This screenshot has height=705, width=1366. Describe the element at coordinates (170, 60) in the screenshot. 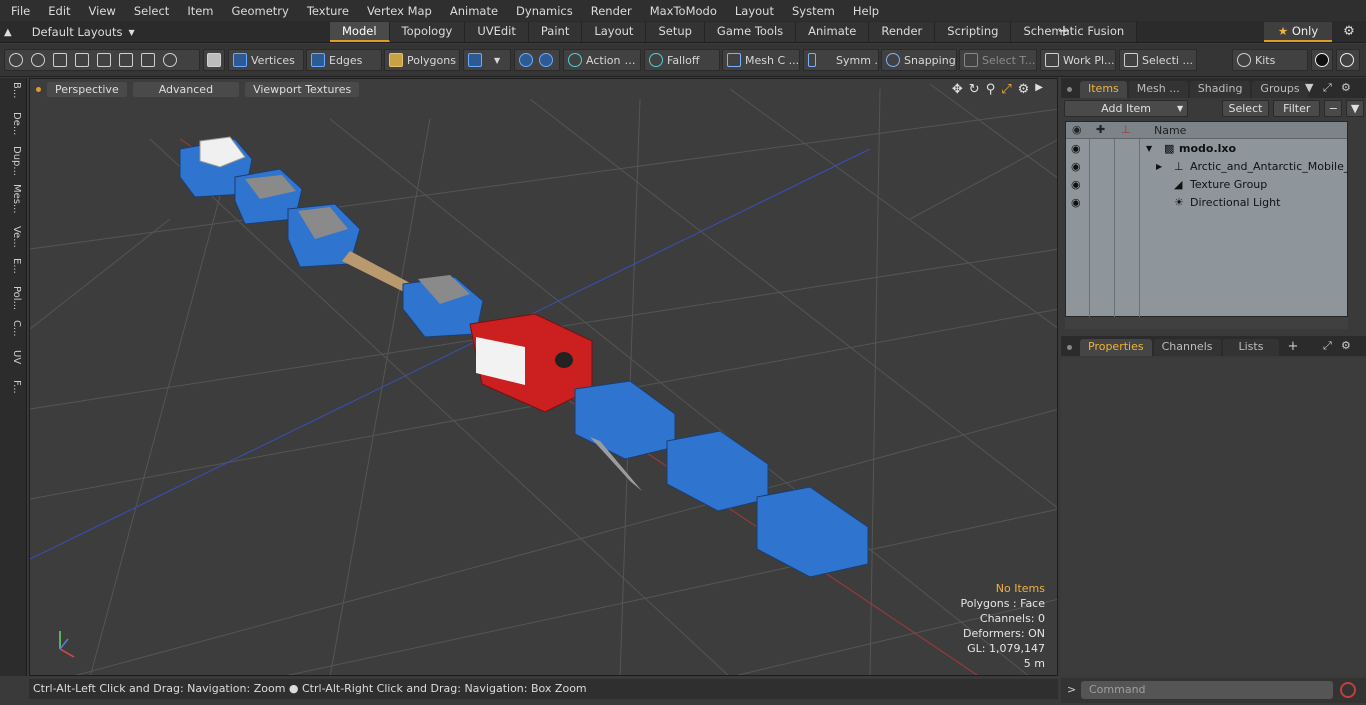

I see `clock-icon` at that location.